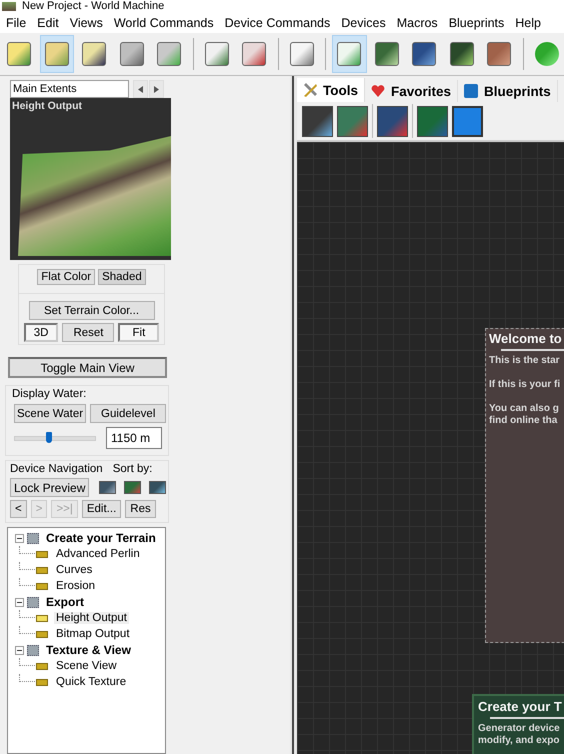 The image size is (564, 754). I want to click on nav-button: <, so click(18, 509).